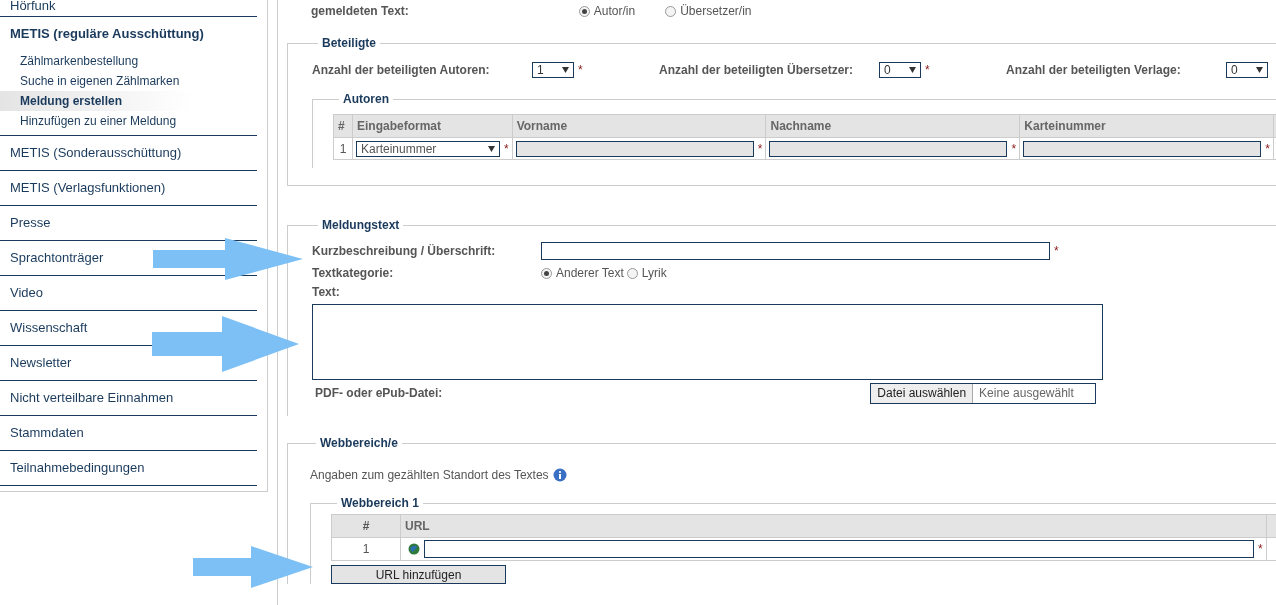 The height and width of the screenshot is (605, 1276). I want to click on sidebar-subitem: Zählmarkenbestellung, so click(128, 61).